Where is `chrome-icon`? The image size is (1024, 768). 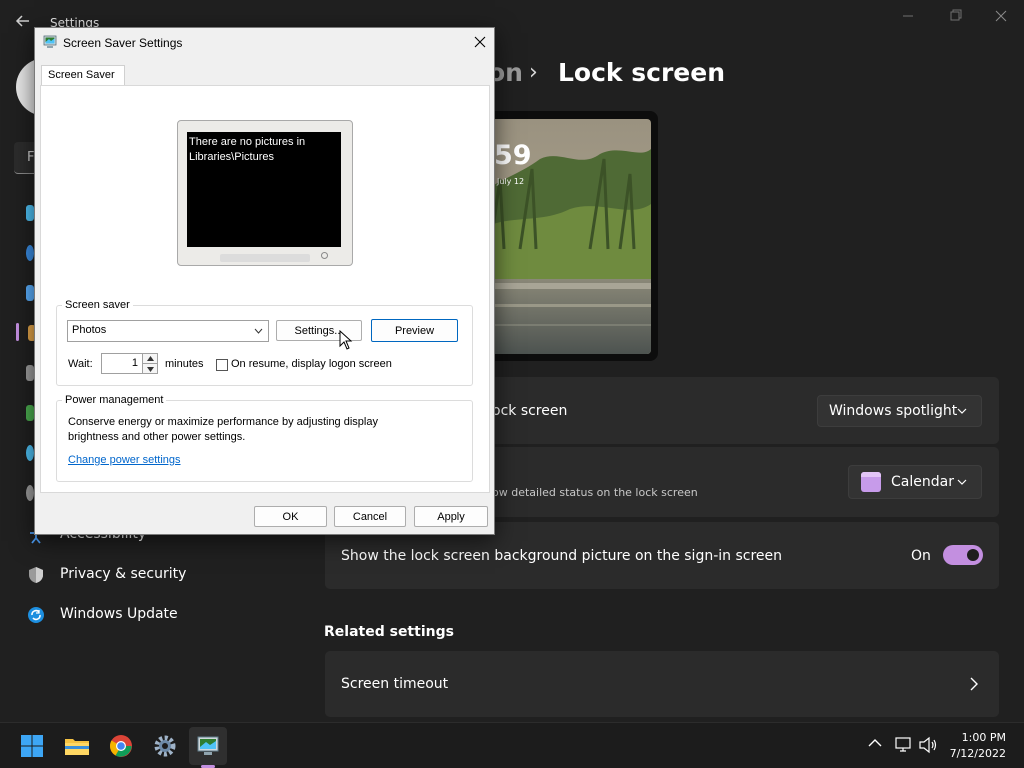
chrome-icon is located at coordinates (121, 746).